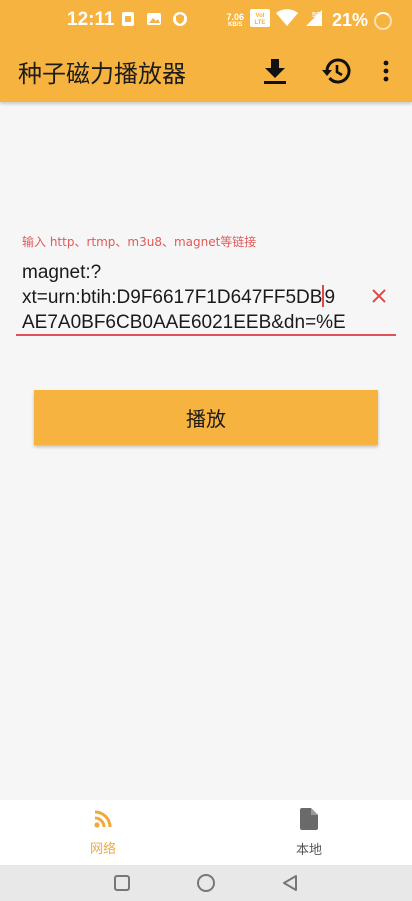  What do you see at coordinates (103, 821) in the screenshot?
I see `rss-feed-icon` at bounding box center [103, 821].